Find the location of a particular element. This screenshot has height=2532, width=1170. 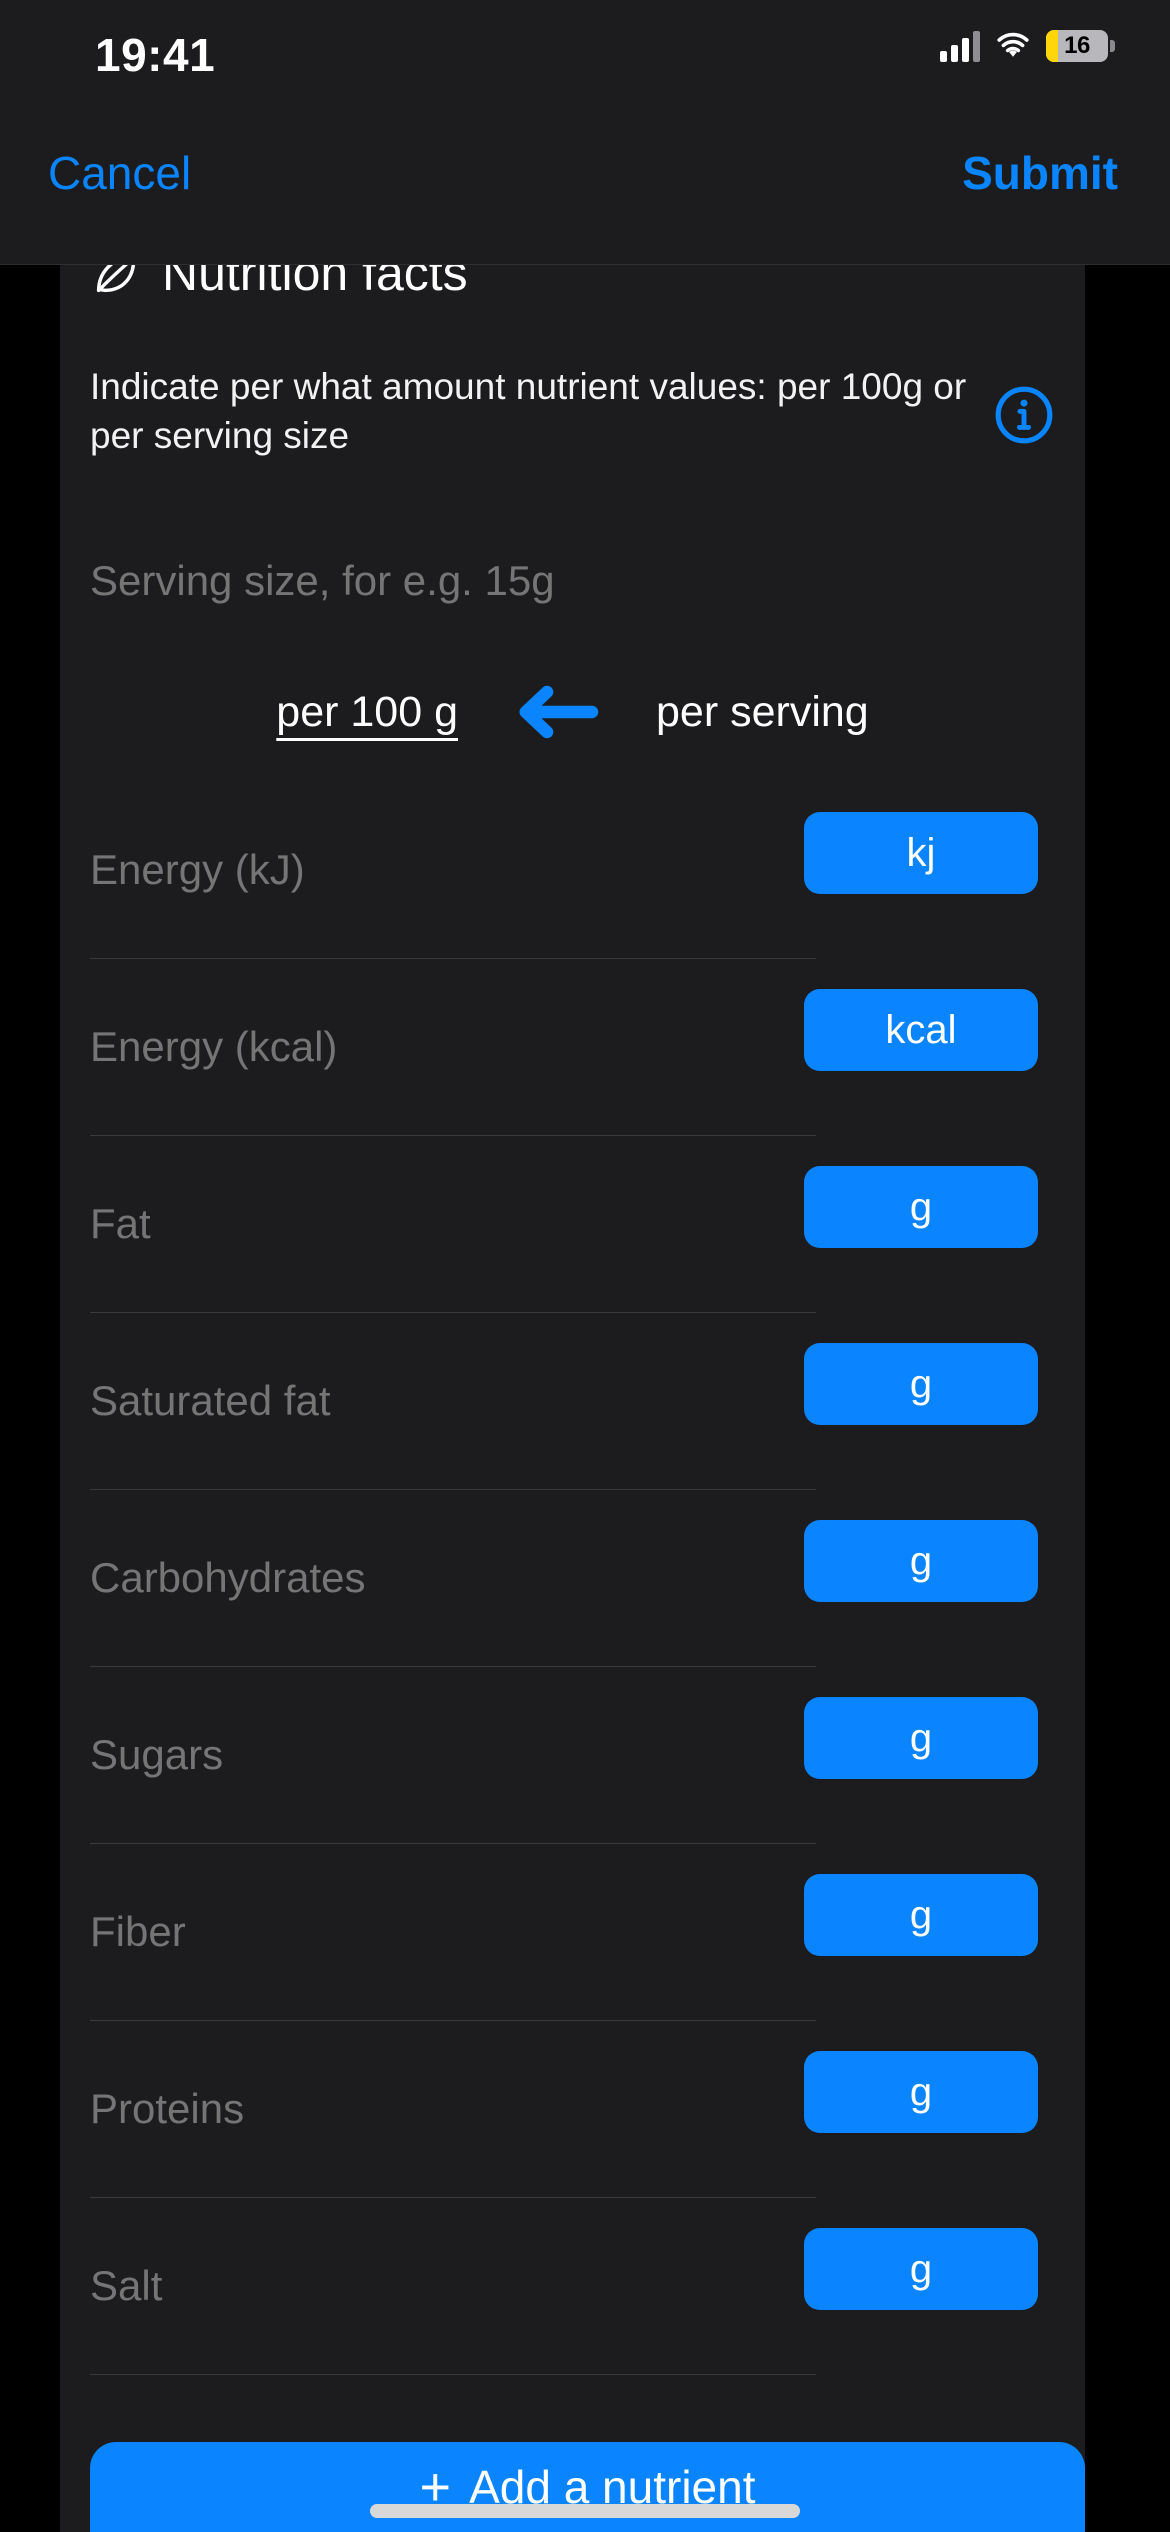

nutrient-row: kj is located at coordinates (572, 870).